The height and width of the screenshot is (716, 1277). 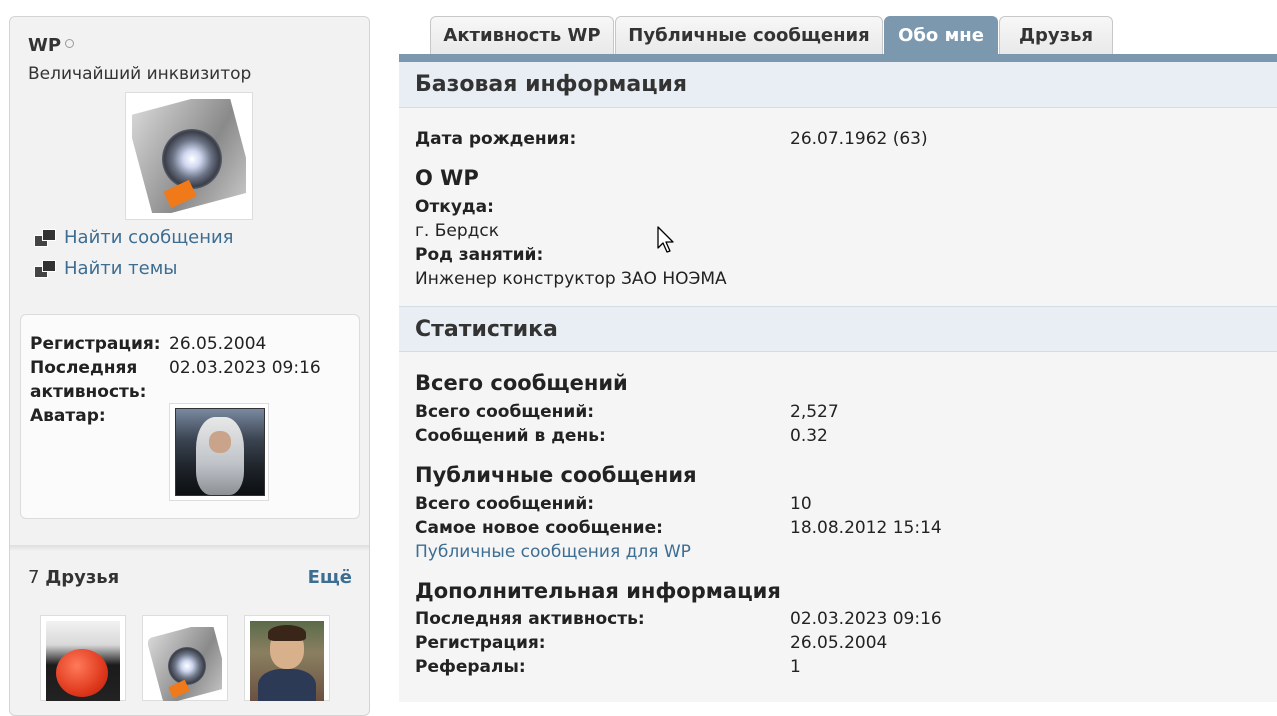 I want to click on posts-per-day-label: Сообщений в день:, so click(x=510, y=436).